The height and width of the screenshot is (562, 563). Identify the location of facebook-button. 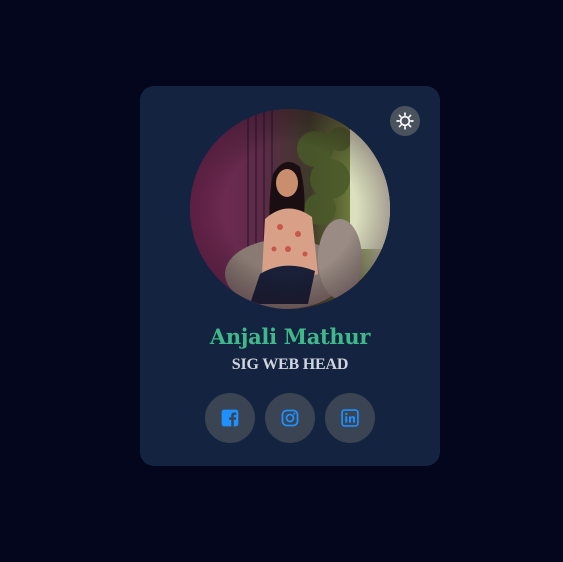
(230, 418).